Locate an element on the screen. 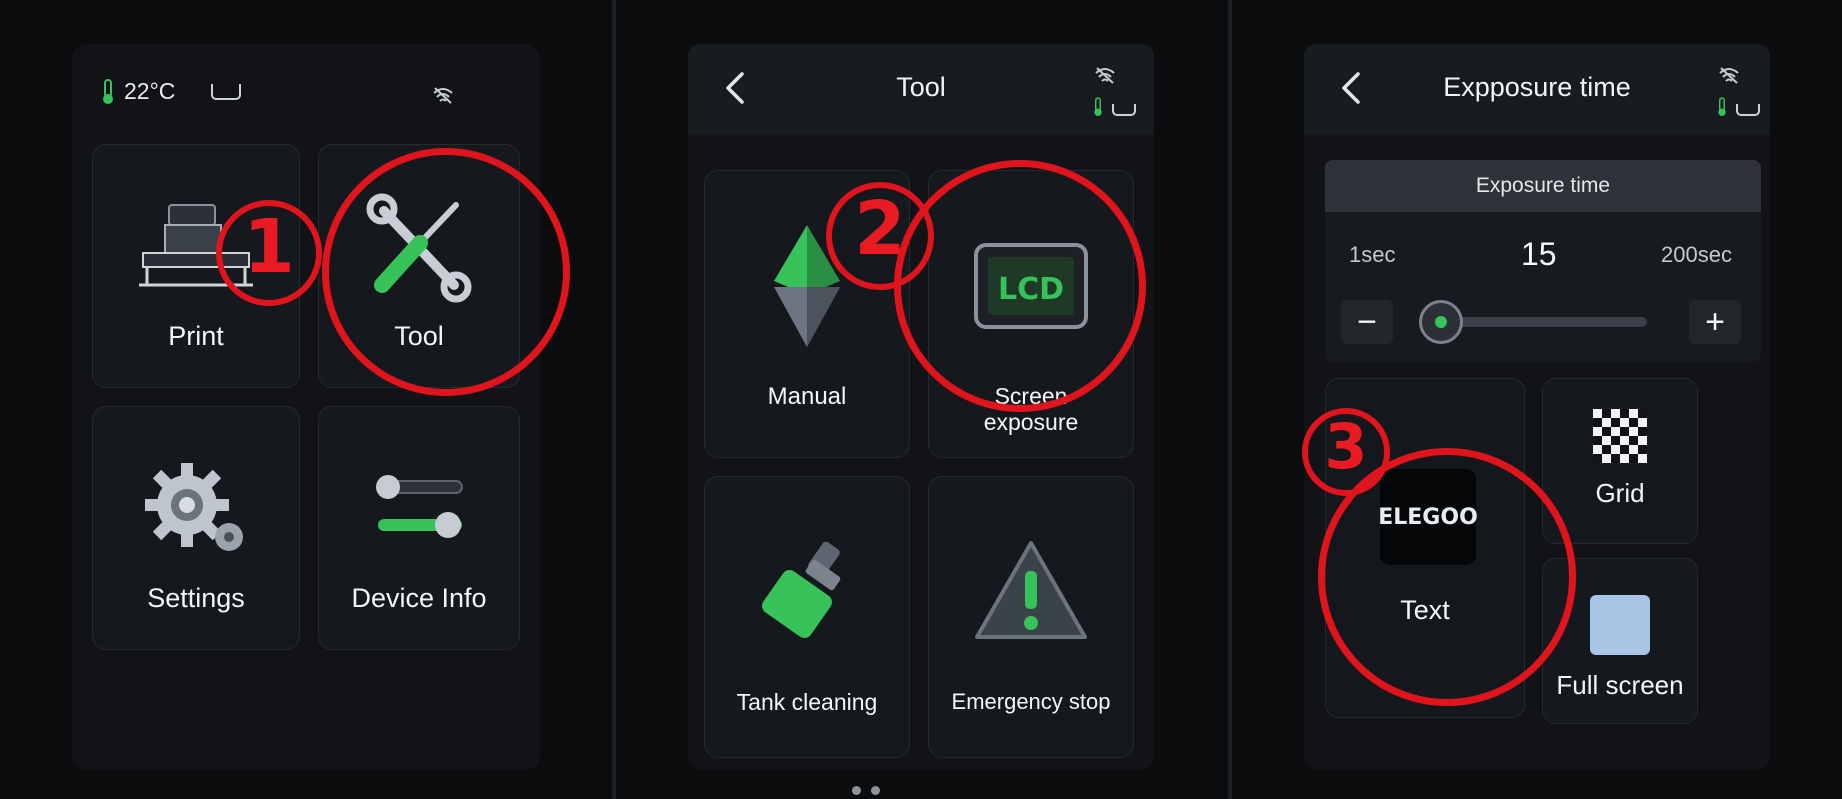  max-label: 200sec is located at coordinates (1696, 254).